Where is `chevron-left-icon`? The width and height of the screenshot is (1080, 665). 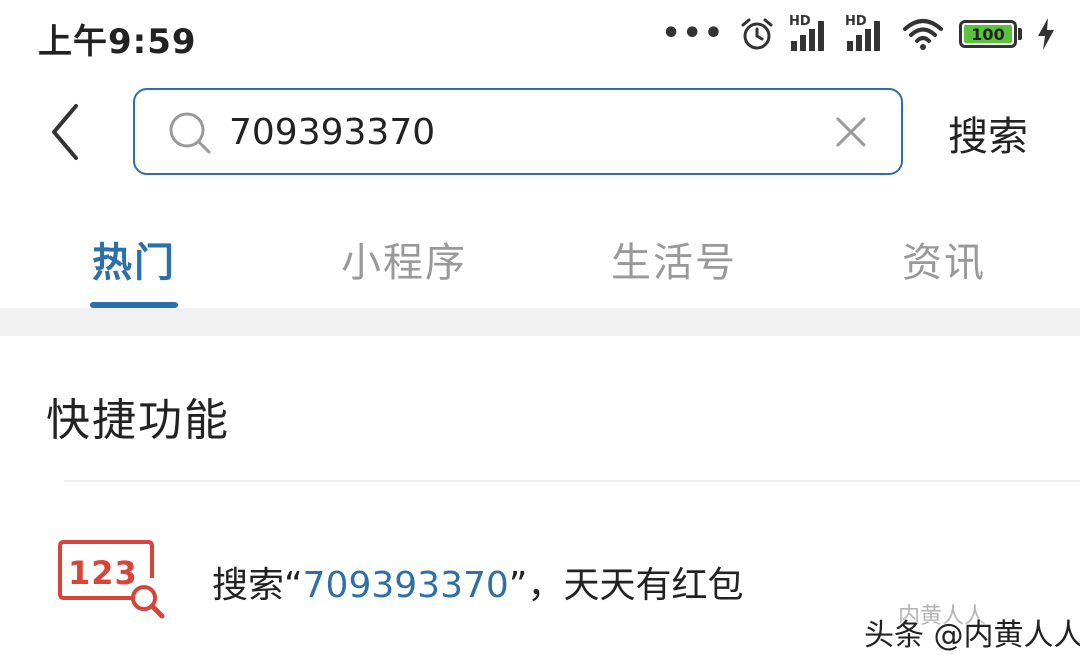 chevron-left-icon is located at coordinates (65, 132).